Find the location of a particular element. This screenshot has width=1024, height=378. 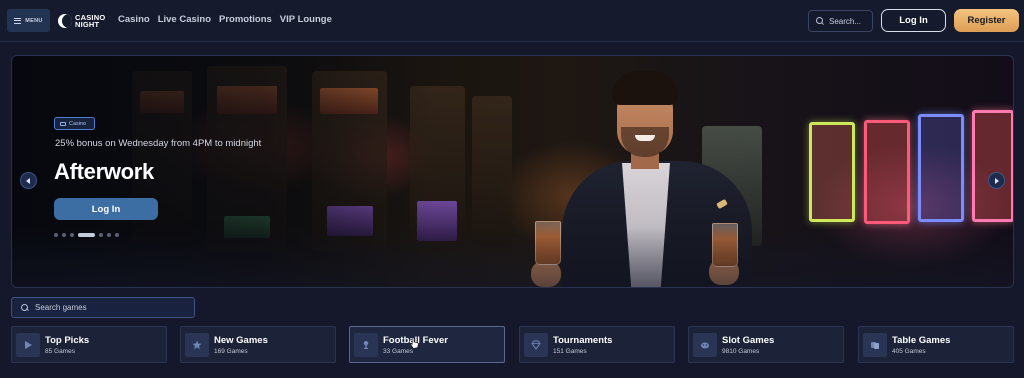

category-card-tournaments: Tournaments 151 Games is located at coordinates (597, 344).